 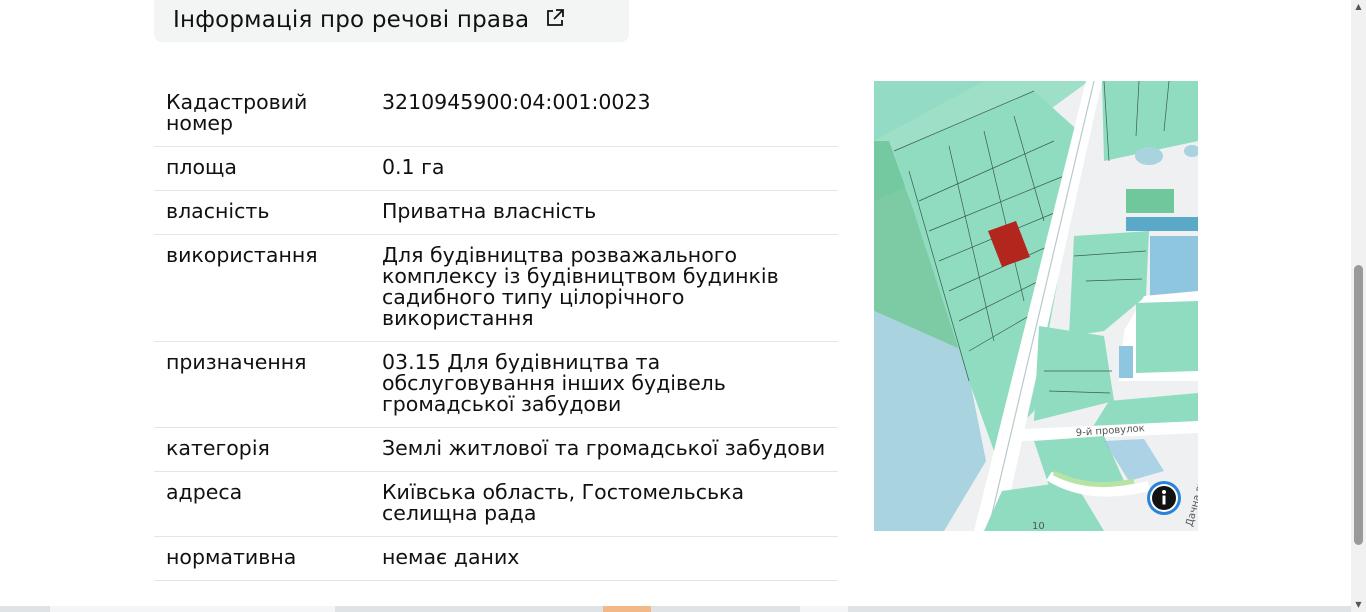 What do you see at coordinates (256, 168) in the screenshot?
I see `row-label-area: площа` at bounding box center [256, 168].